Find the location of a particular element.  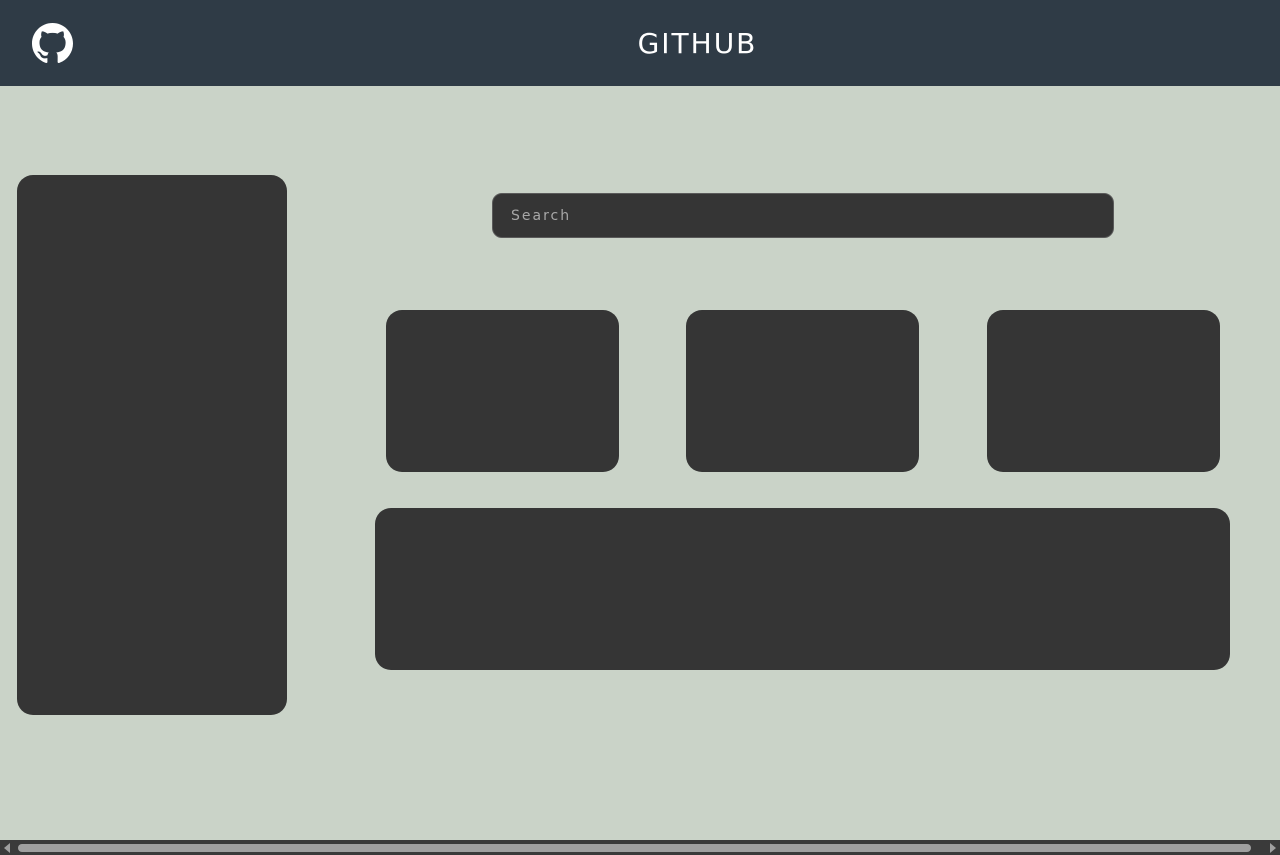

app-header: GITHUB is located at coordinates (640, 43).